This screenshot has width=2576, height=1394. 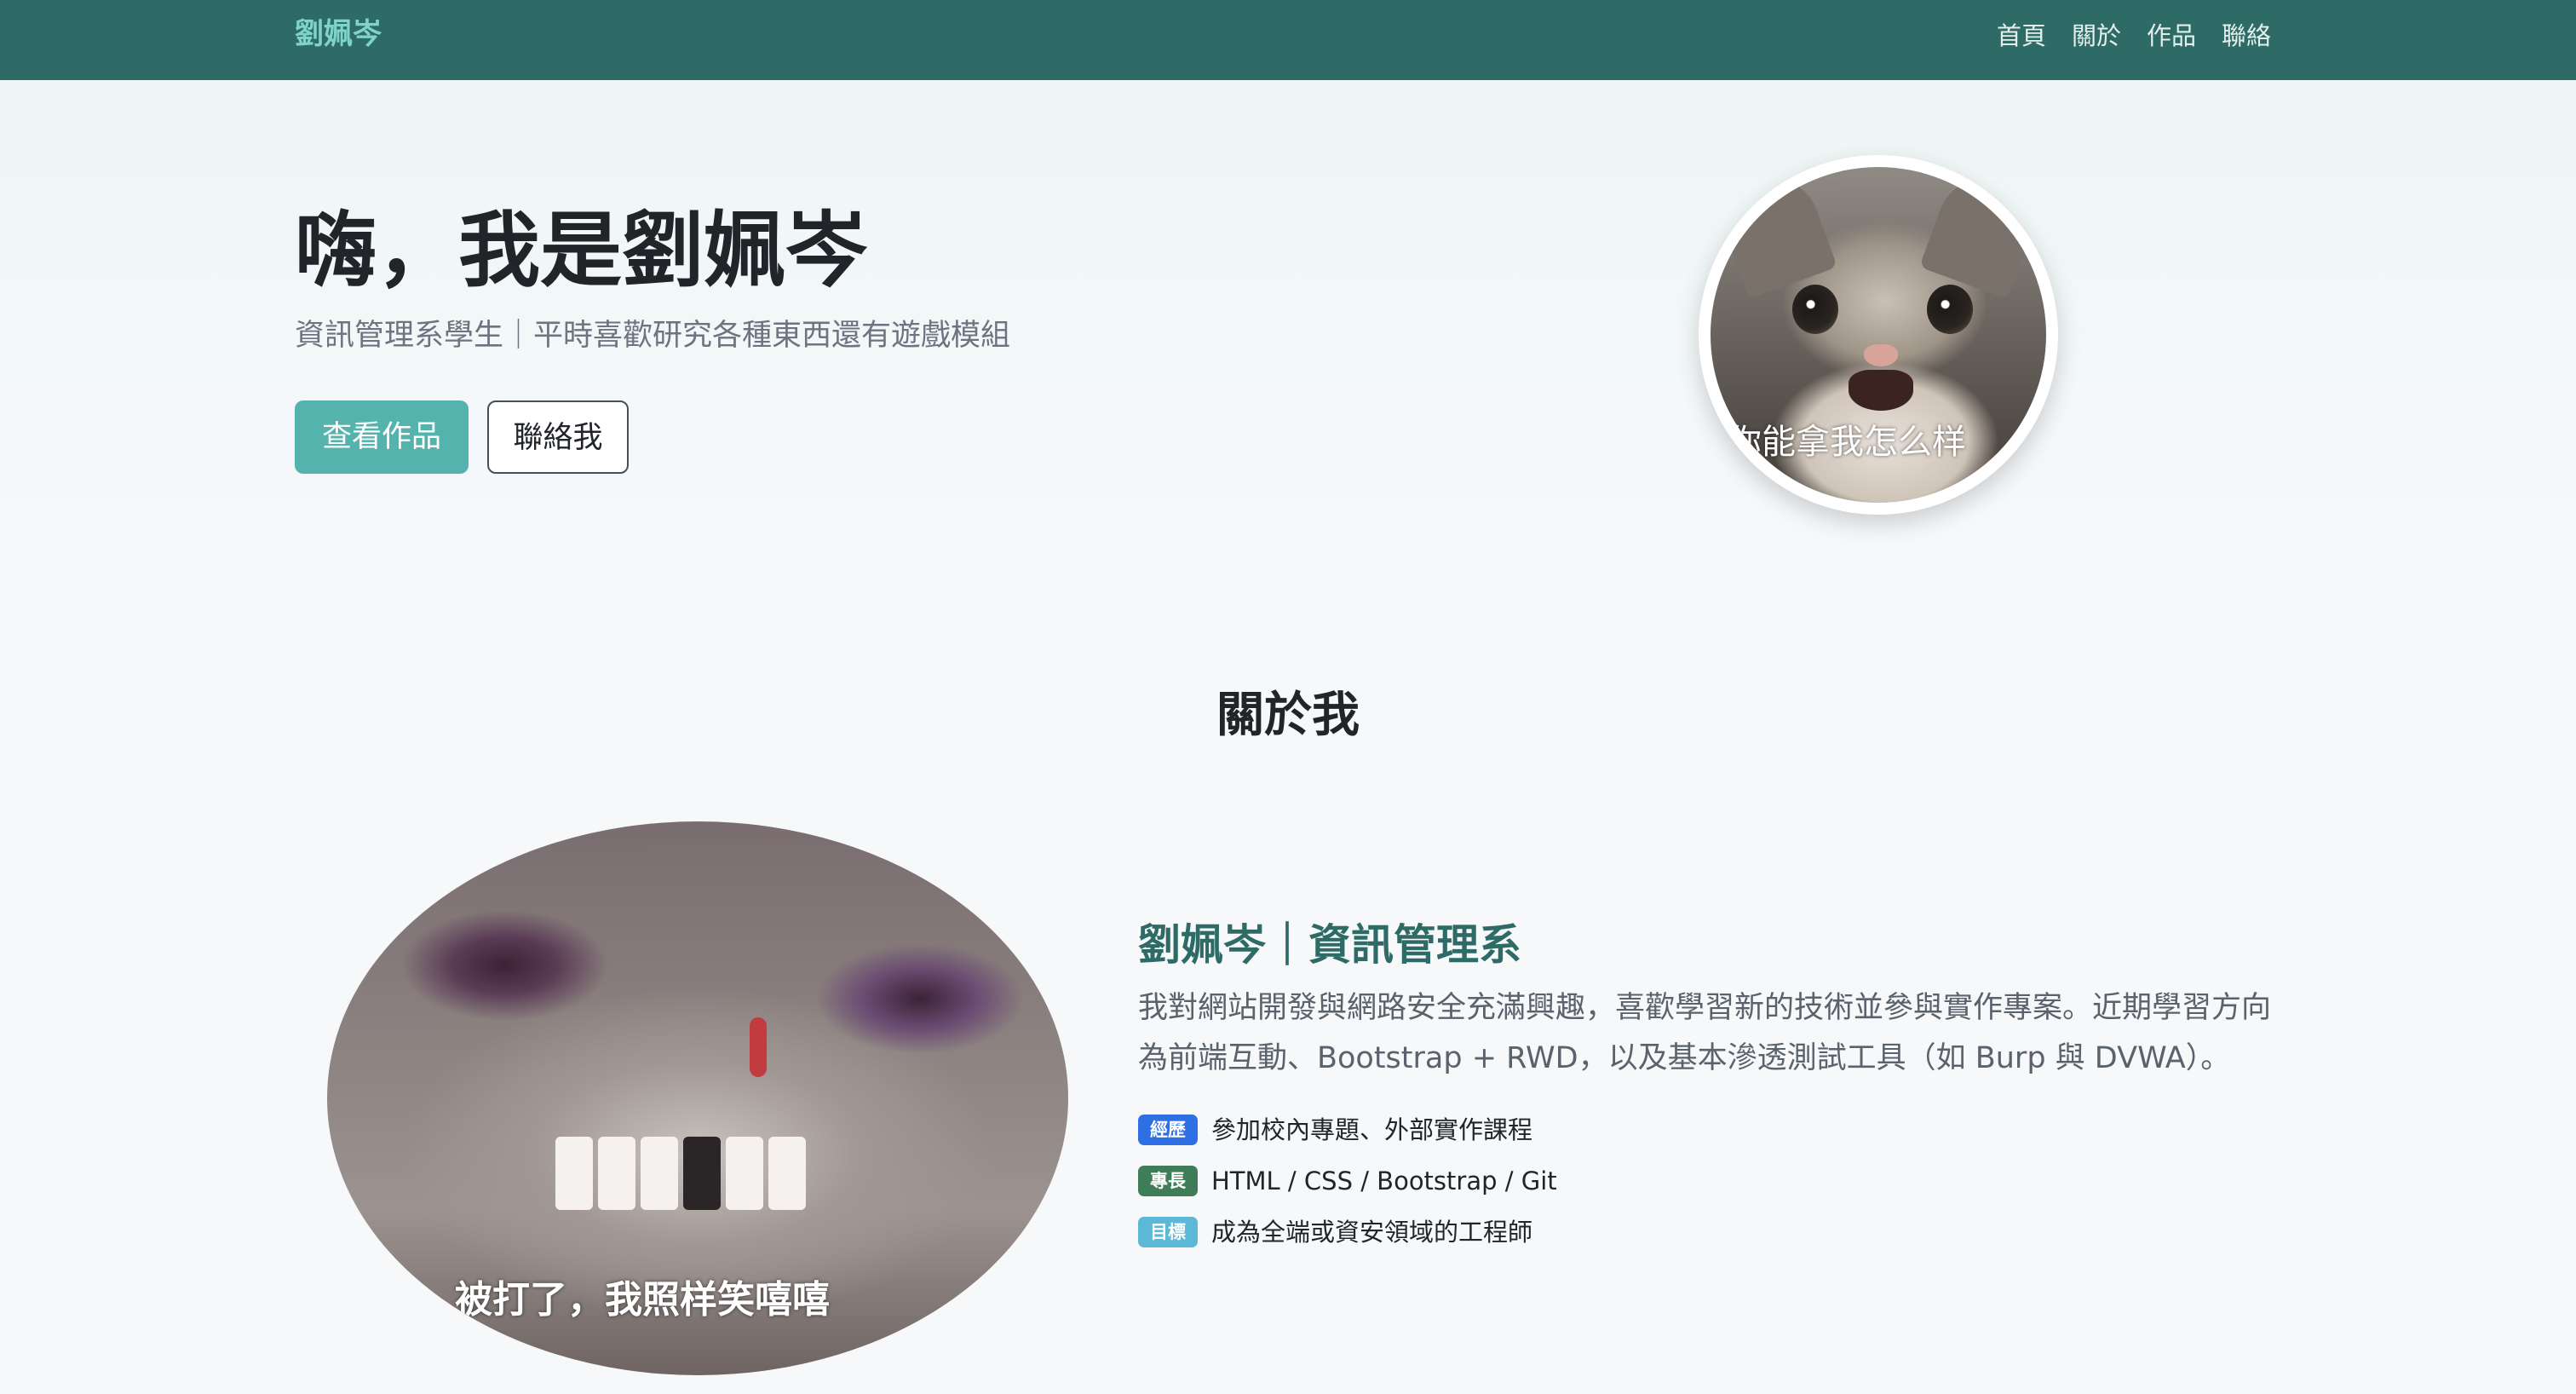 I want to click on meme-teeth, so click(x=700, y=1179).